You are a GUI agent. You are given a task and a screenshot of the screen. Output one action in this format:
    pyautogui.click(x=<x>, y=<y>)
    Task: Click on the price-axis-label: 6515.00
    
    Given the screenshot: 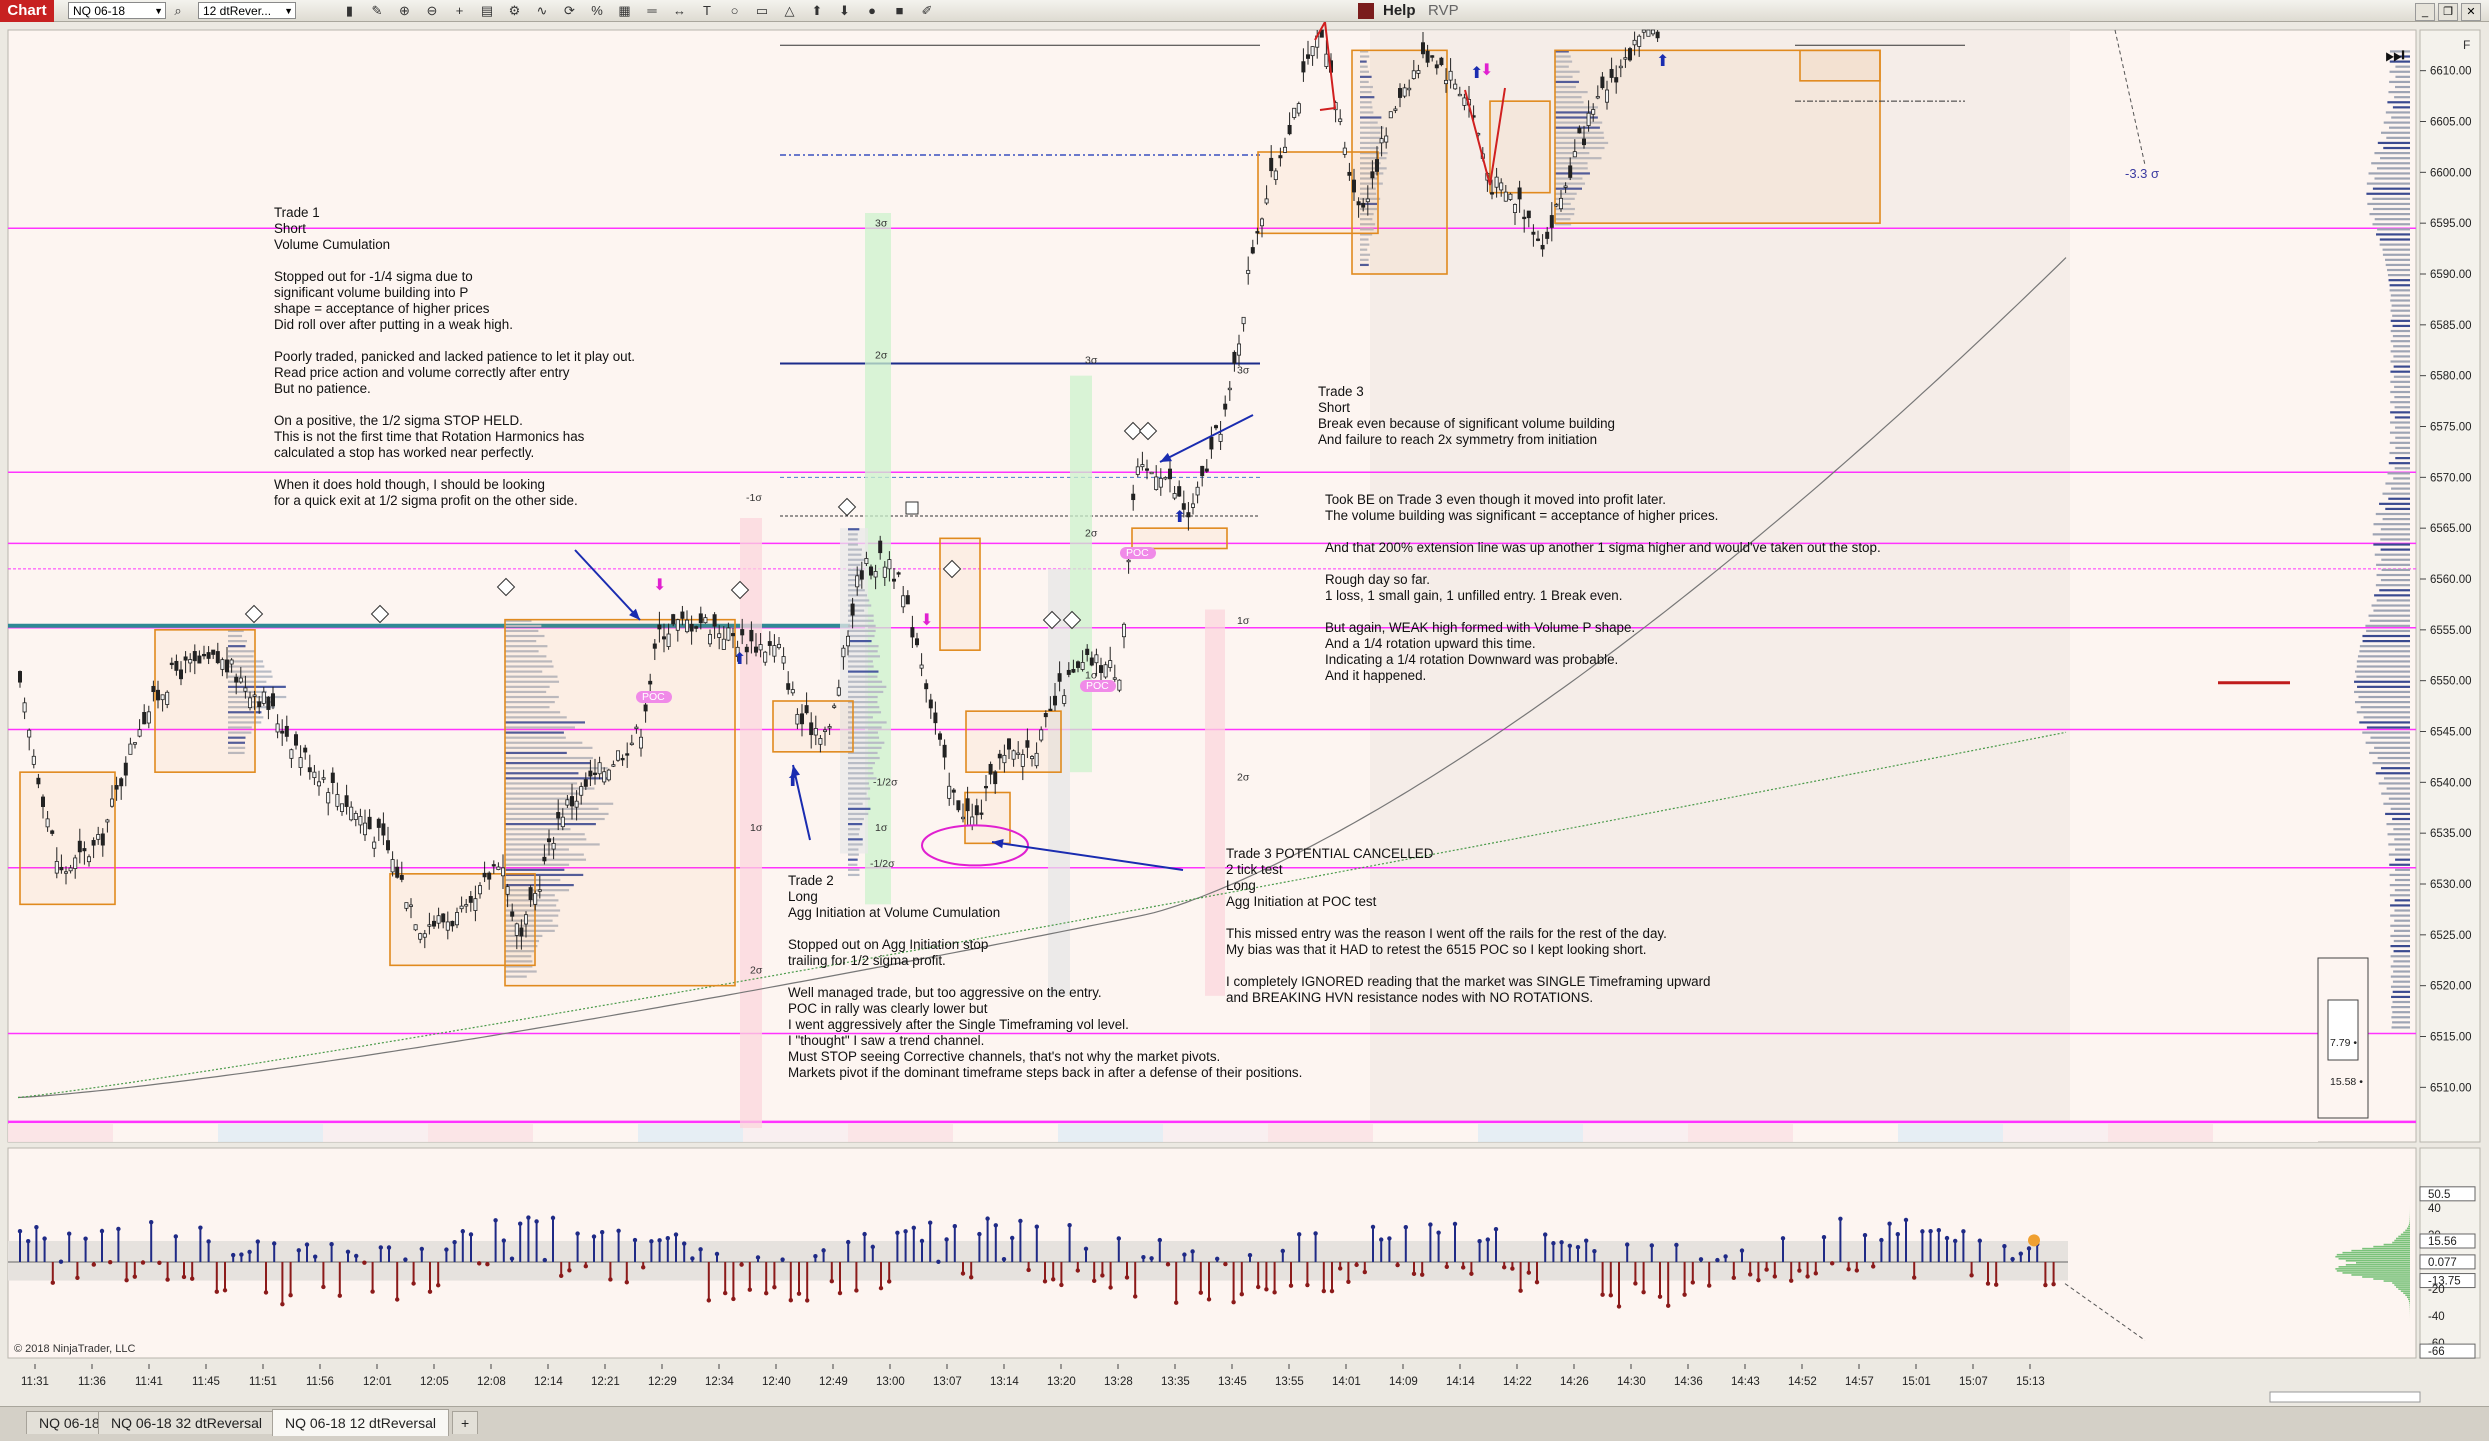 What is the action you would take?
    pyautogui.click(x=2451, y=1038)
    